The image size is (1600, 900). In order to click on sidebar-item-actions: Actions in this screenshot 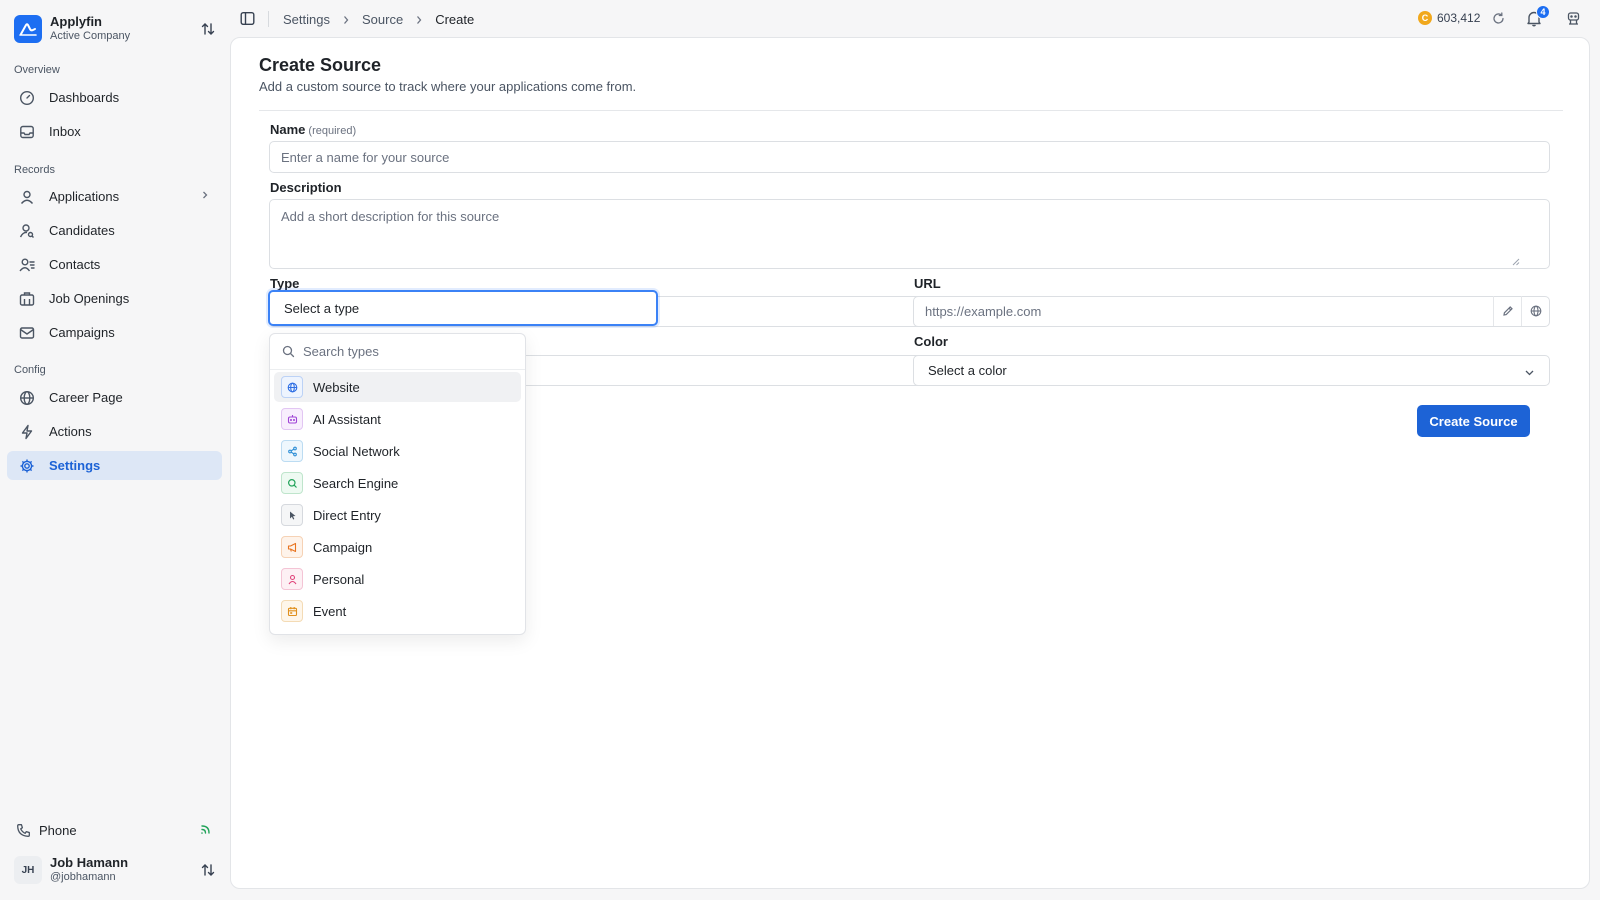, I will do `click(114, 431)`.